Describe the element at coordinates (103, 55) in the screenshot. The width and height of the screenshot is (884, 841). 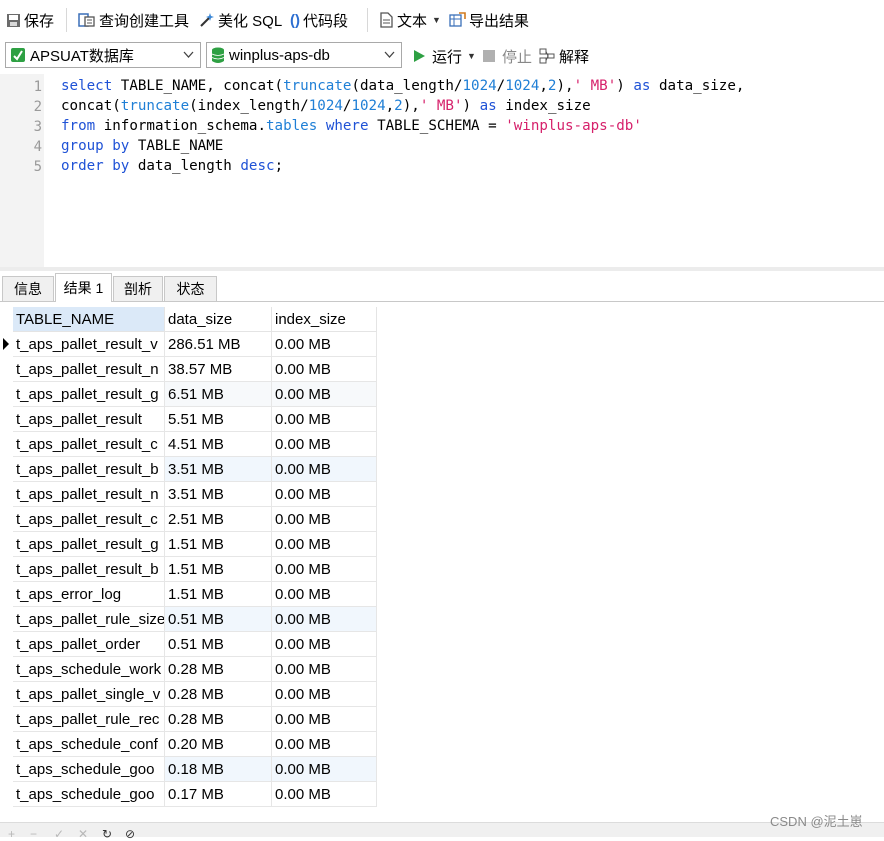
I see `connection-select: APSUAT数据库` at that location.